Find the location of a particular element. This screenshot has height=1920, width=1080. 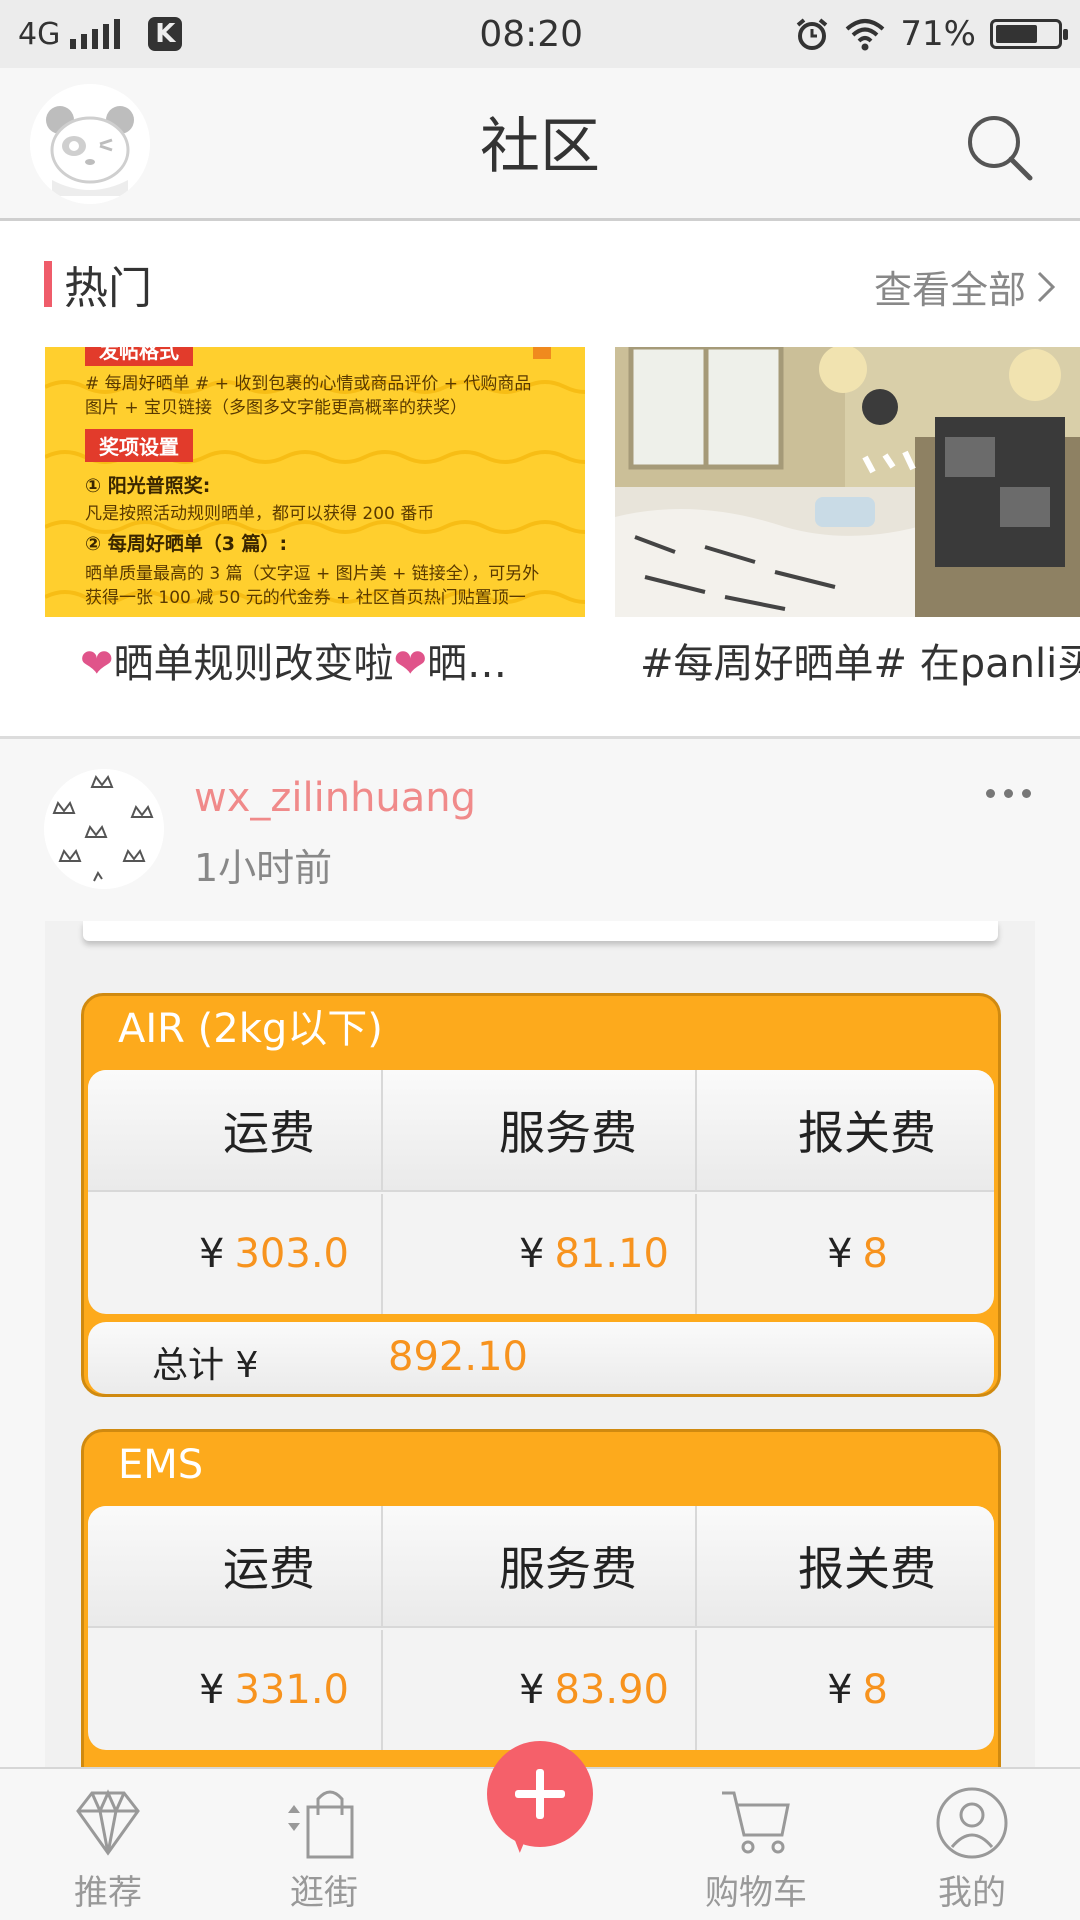

view-all-link: 查看全部 is located at coordinates (965, 286).